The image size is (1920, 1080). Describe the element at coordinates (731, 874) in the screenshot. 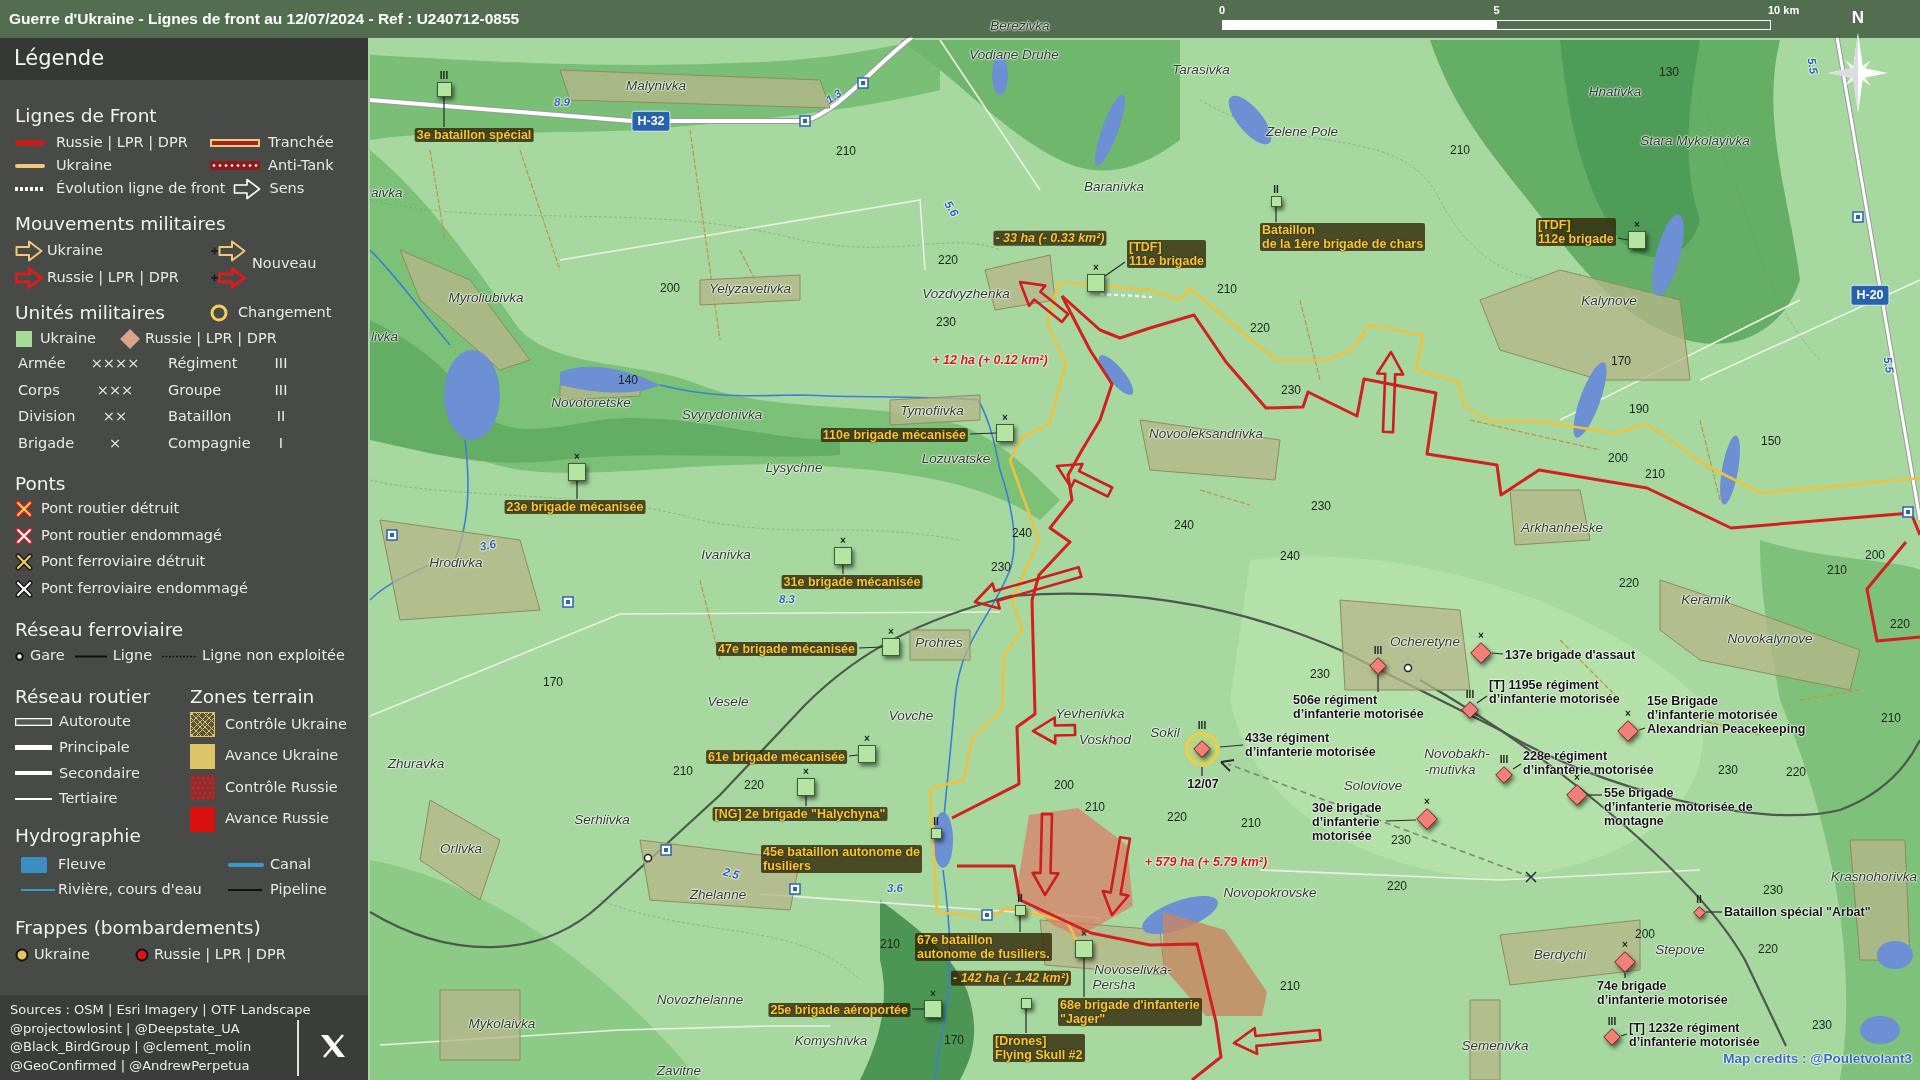

I see `distance-label: 2.5` at that location.